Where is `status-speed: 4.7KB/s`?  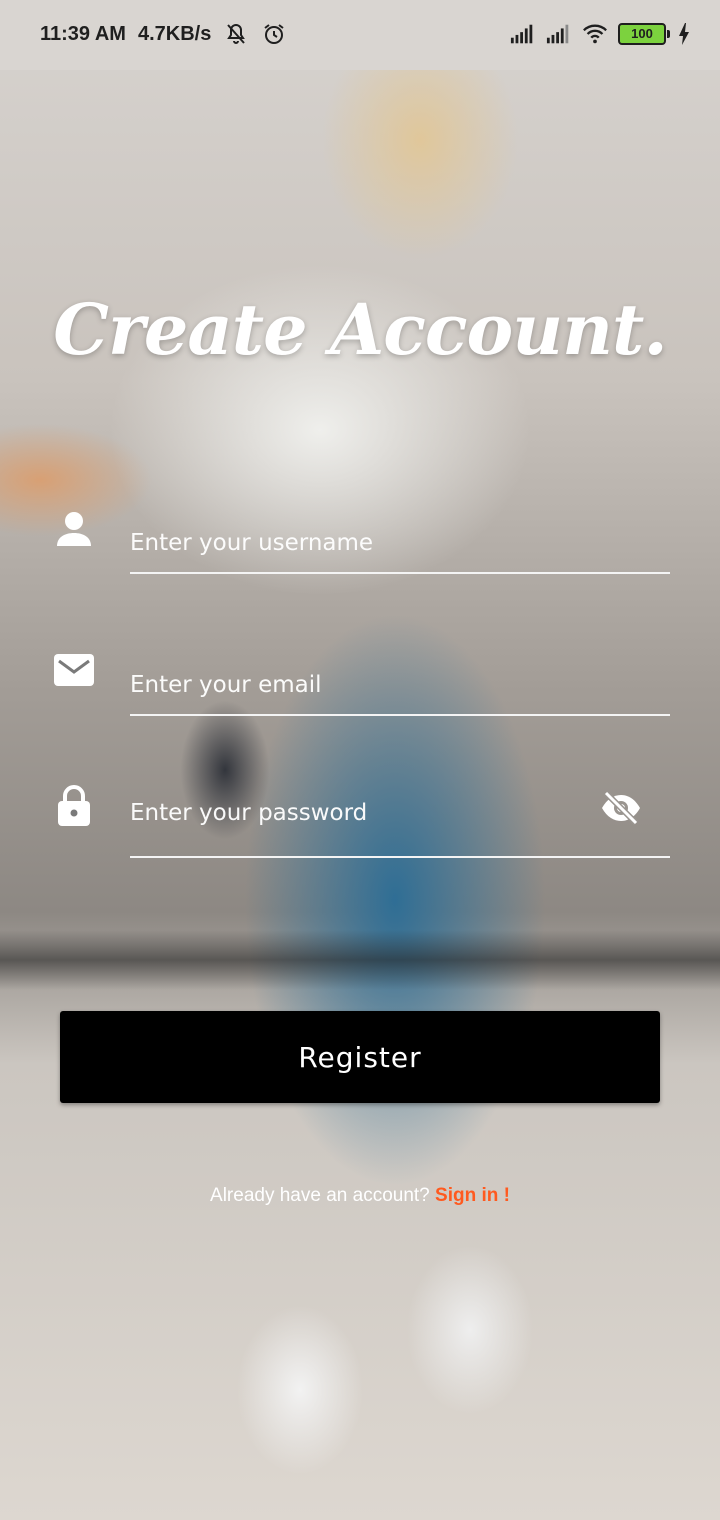
status-speed: 4.7KB/s is located at coordinates (174, 33).